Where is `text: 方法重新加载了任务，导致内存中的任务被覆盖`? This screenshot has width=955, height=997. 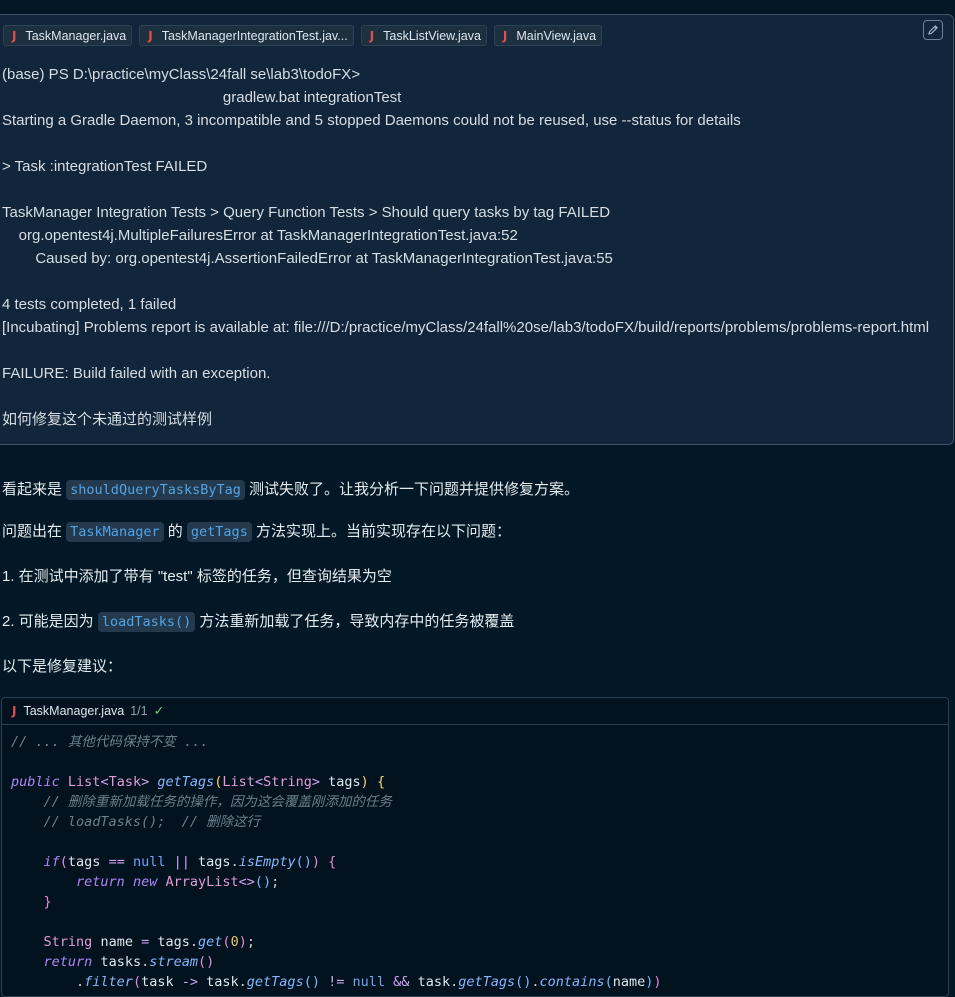 text: 方法重新加载了任务，导致内存中的任务被覆盖 is located at coordinates (355, 621).